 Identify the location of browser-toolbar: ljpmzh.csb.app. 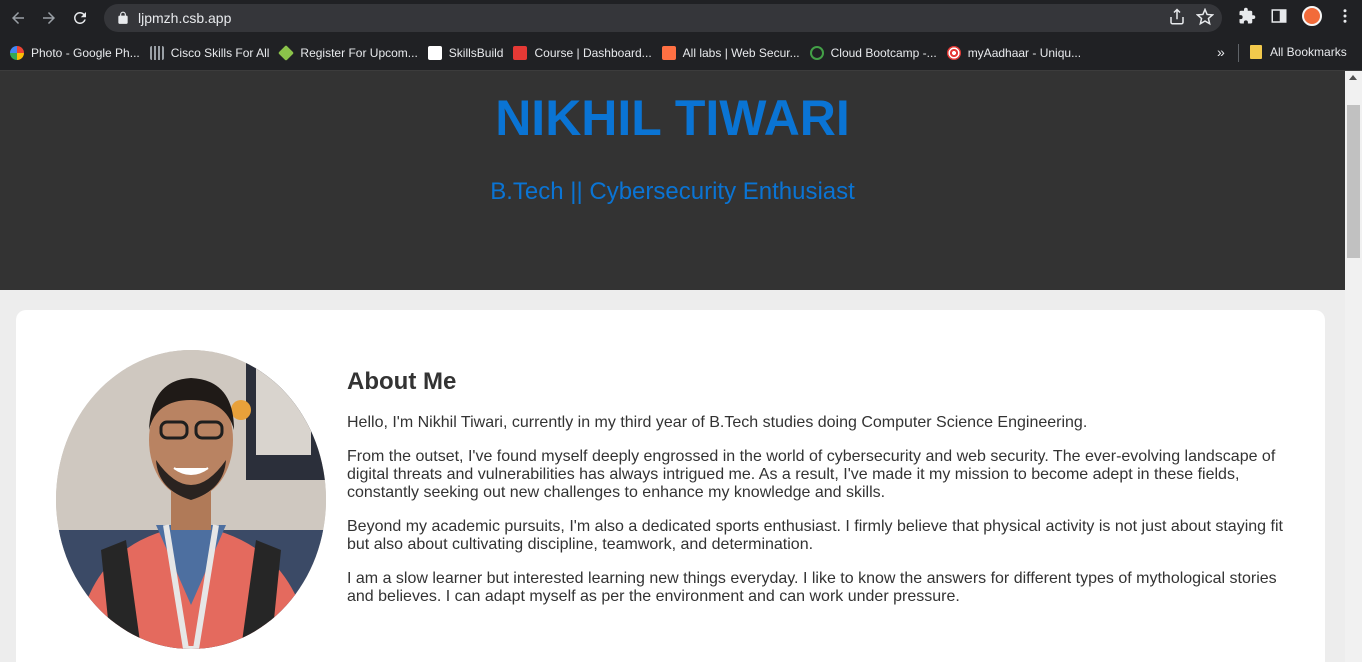
(681, 18).